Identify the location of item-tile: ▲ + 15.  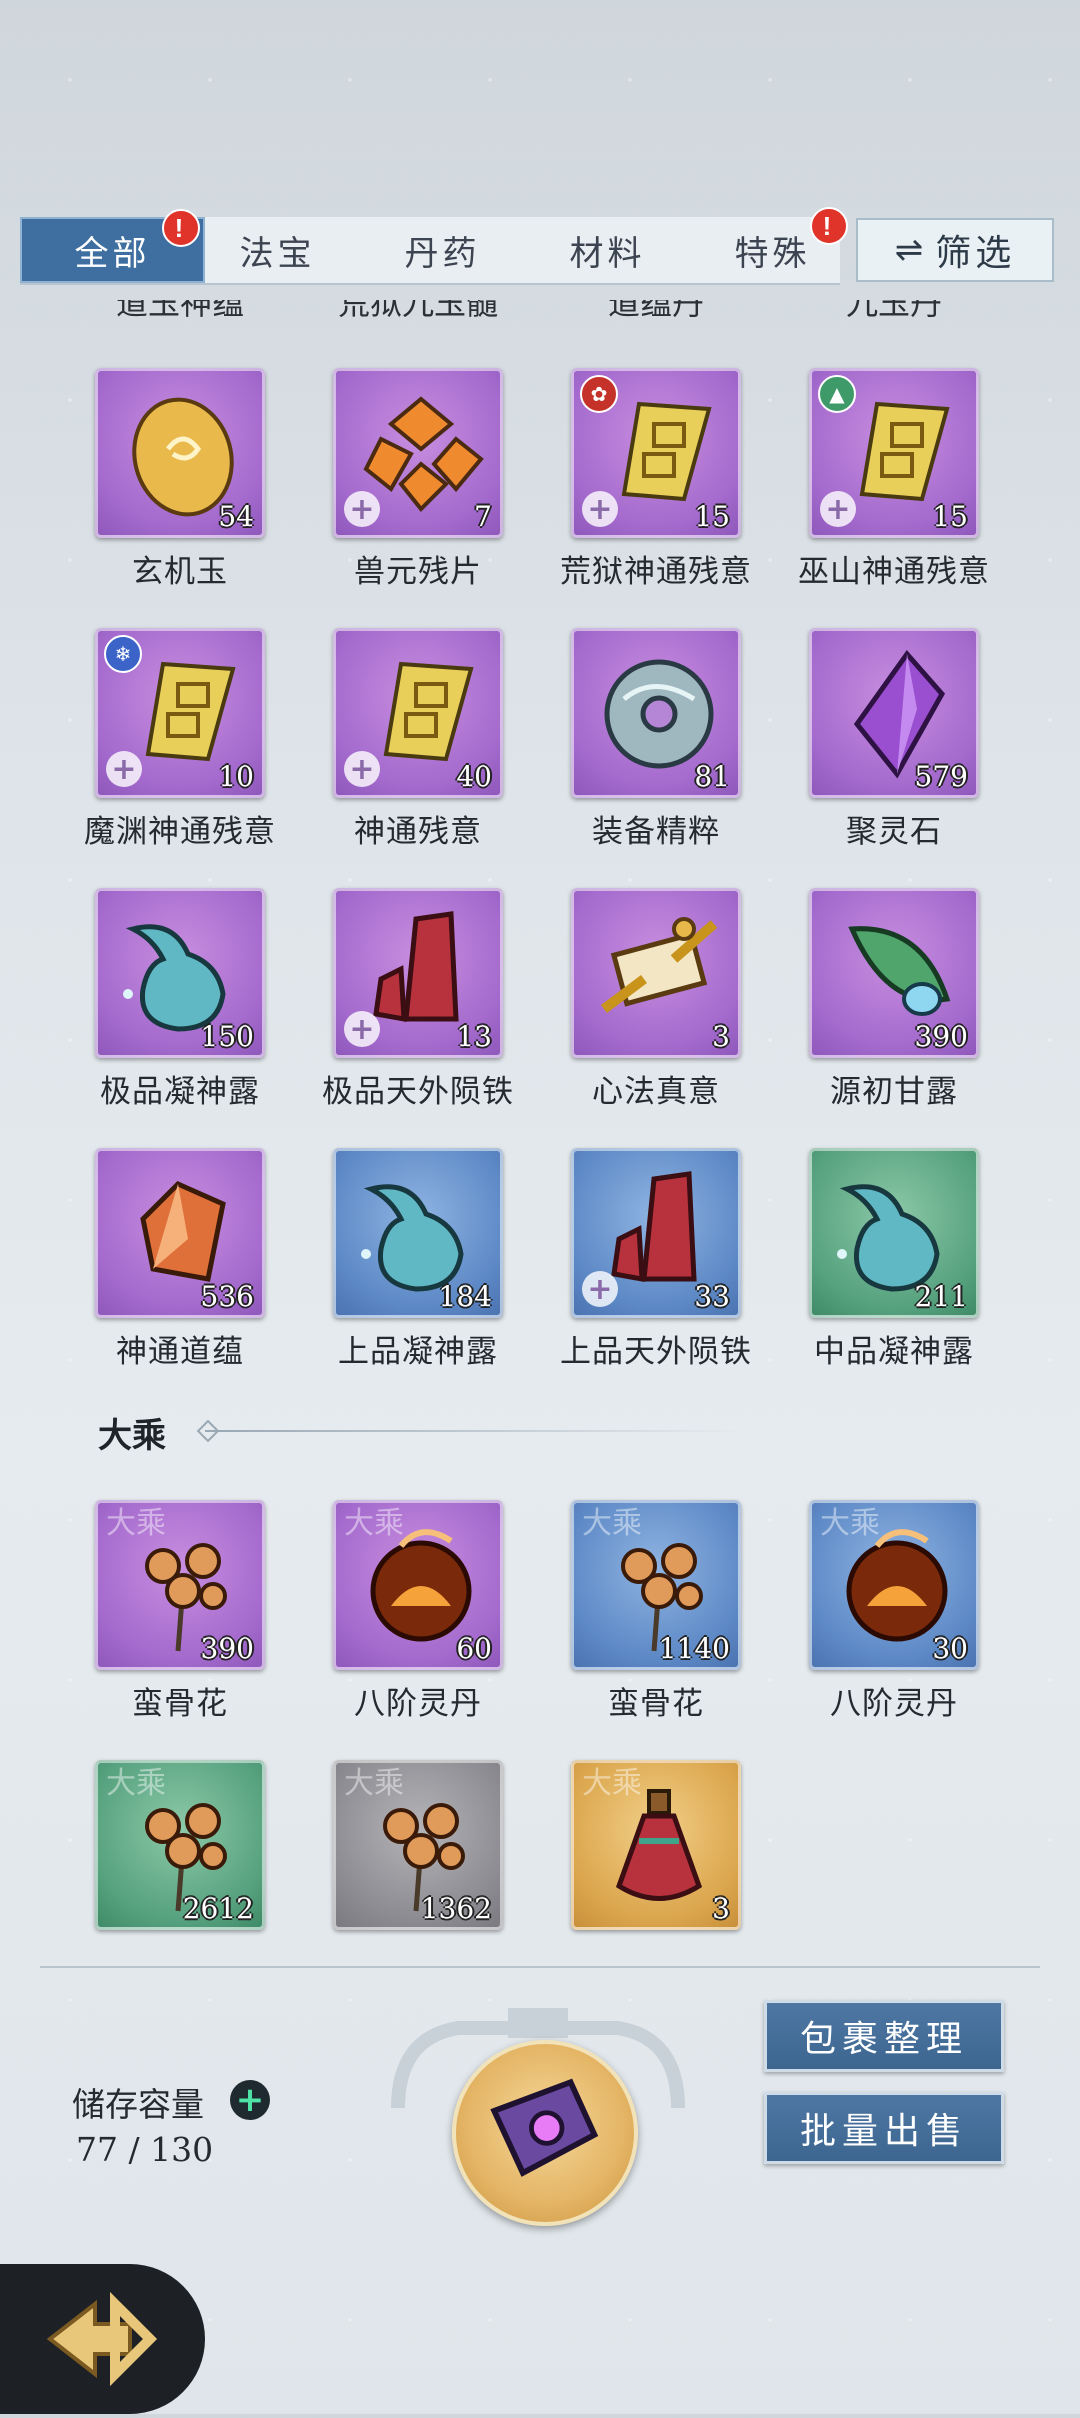
(894, 453).